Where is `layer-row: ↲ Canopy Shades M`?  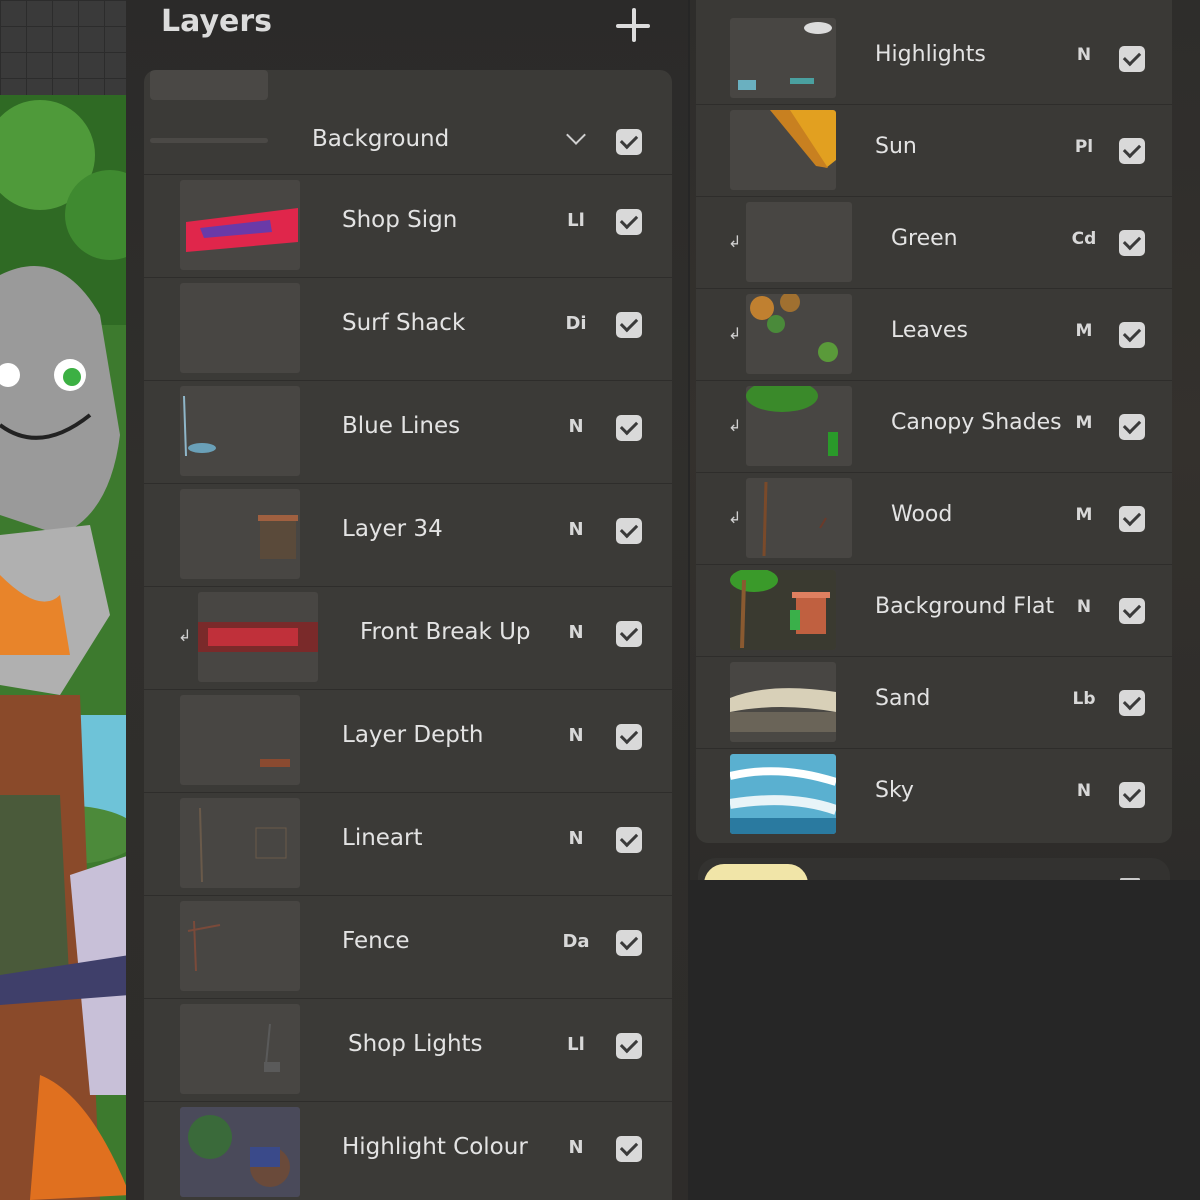 layer-row: ↲ Canopy Shades M is located at coordinates (934, 426).